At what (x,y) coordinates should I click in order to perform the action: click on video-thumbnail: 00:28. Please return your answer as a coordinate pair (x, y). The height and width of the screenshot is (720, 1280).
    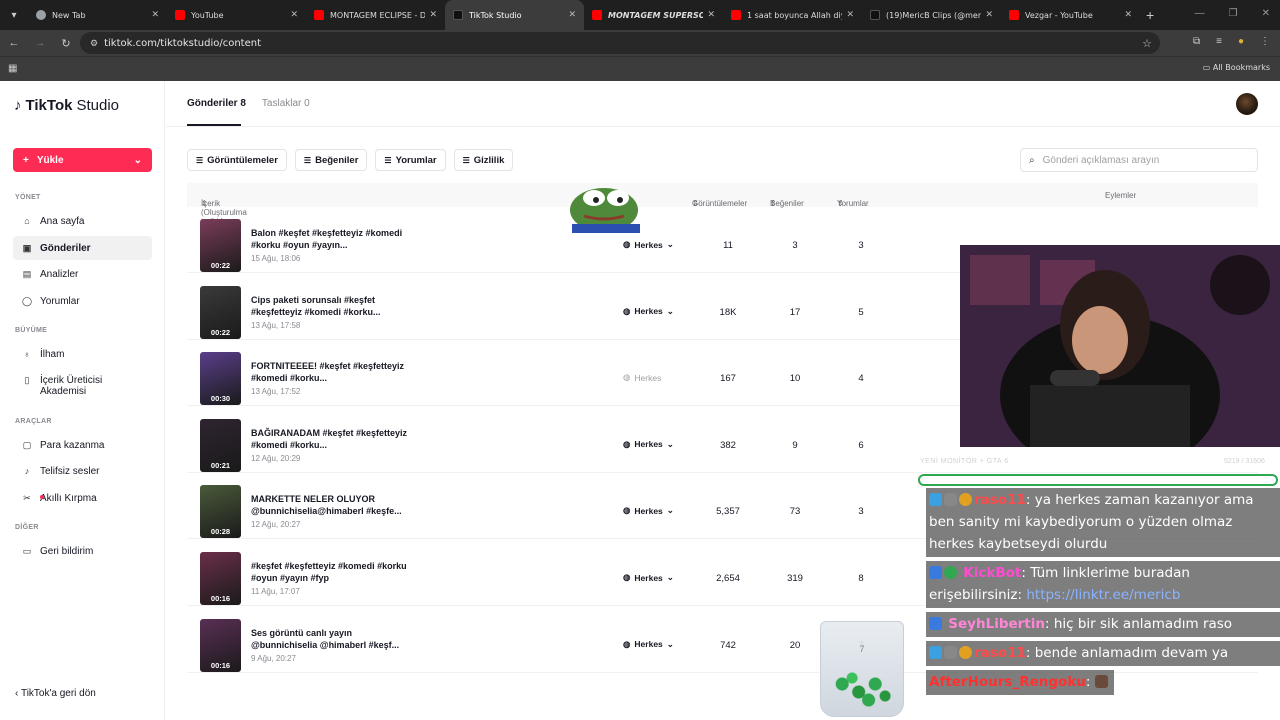
    Looking at the image, I should click on (220, 512).